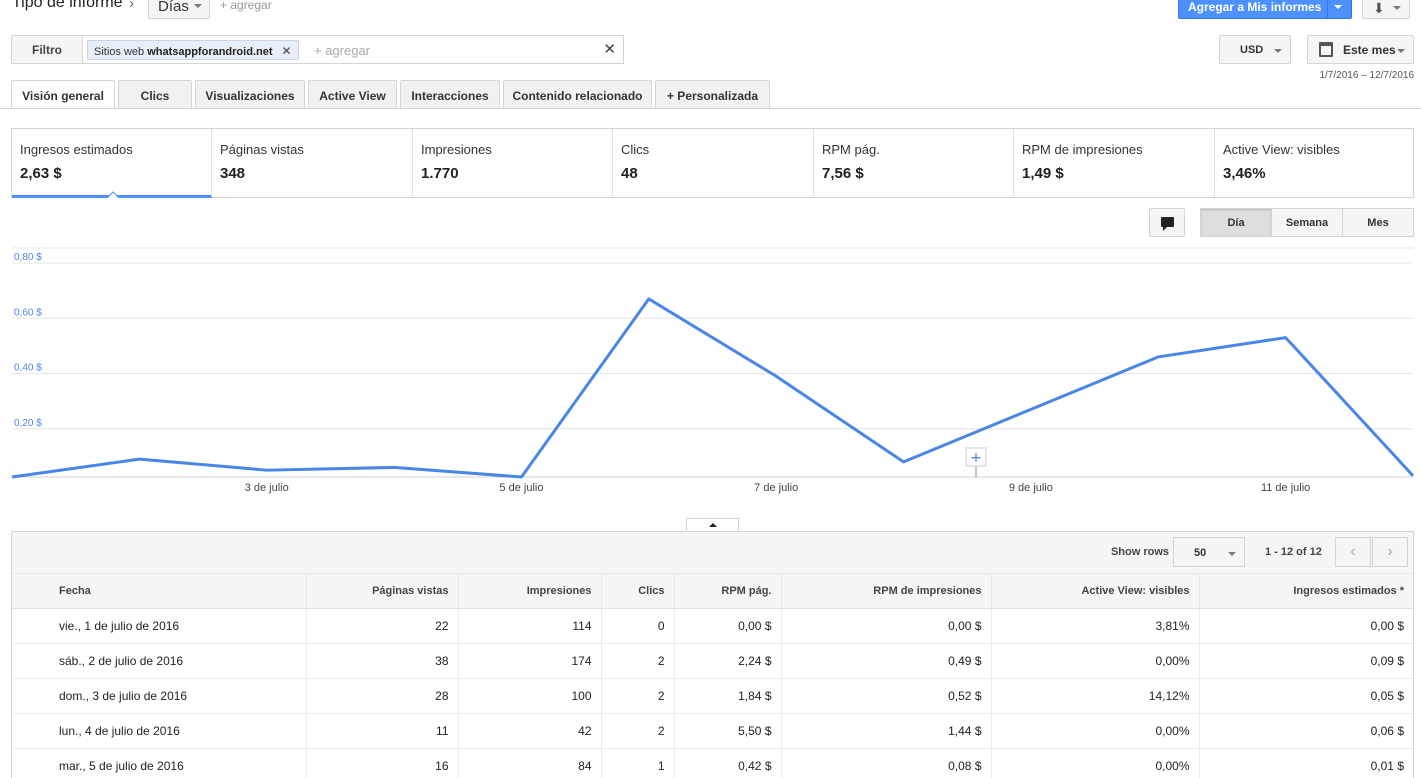 This screenshot has height=778, width=1421. I want to click on metric-value: 348, so click(233, 173).